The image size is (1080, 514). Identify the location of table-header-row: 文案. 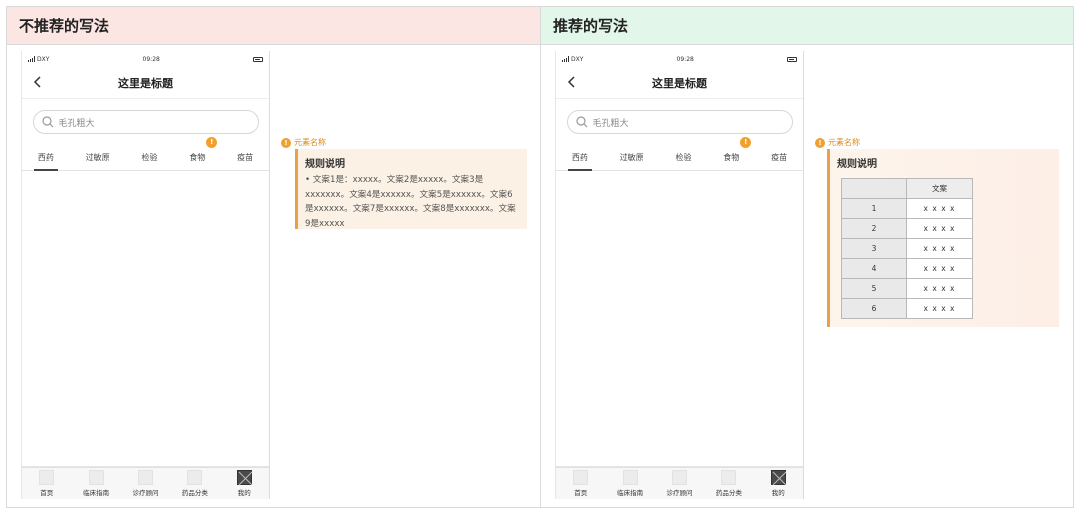
(907, 188).